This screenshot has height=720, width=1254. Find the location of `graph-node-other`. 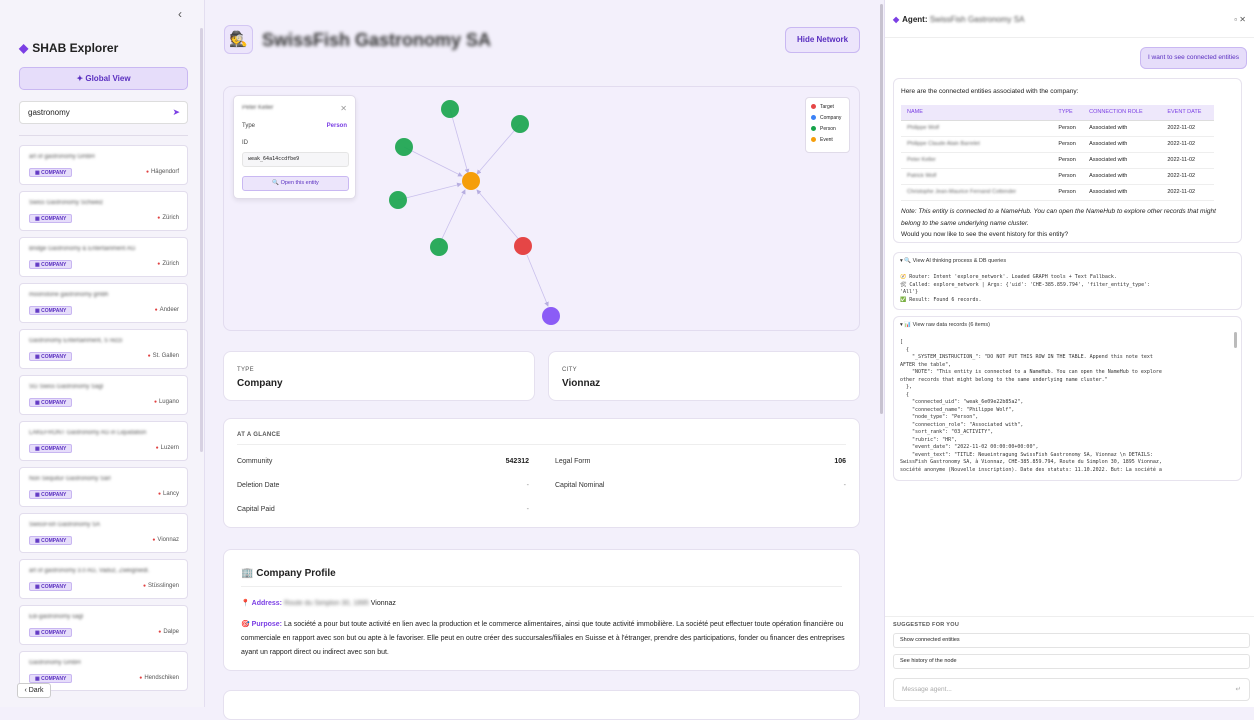

graph-node-other is located at coordinates (551, 316).